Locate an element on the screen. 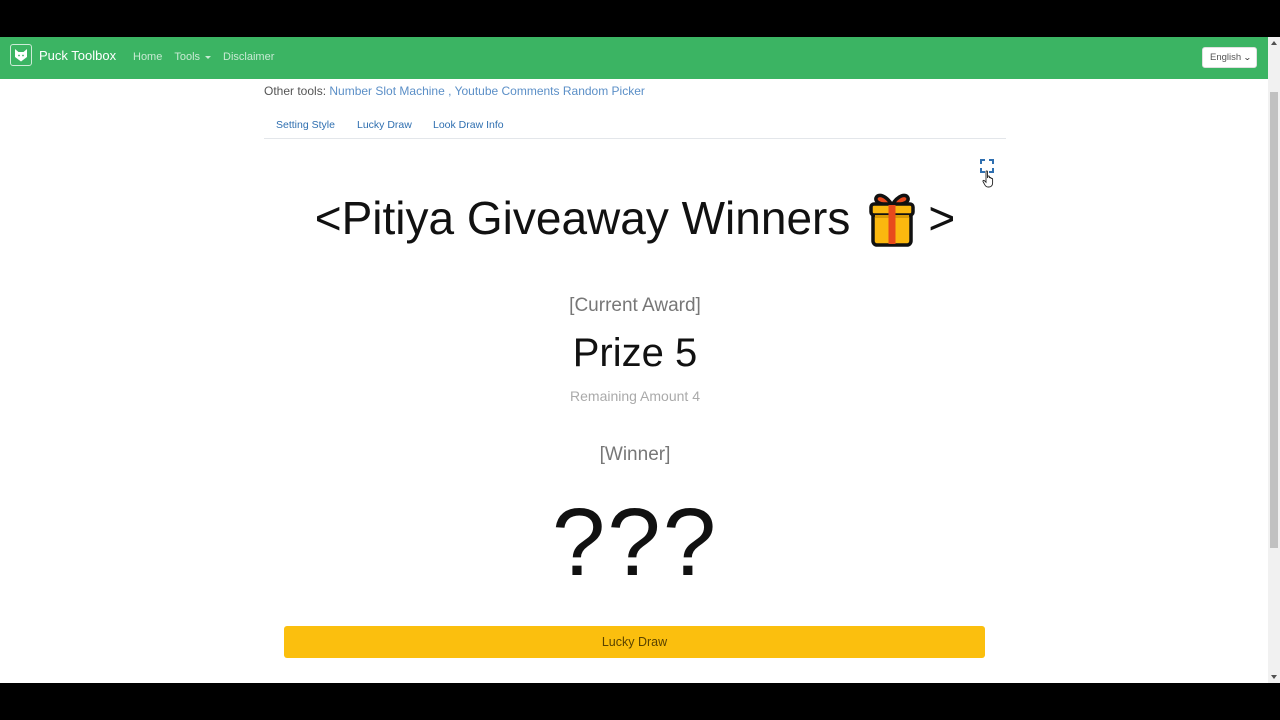 Image resolution: width=1280 pixels, height=720 pixels. screen-top-bar is located at coordinates (640, 18).